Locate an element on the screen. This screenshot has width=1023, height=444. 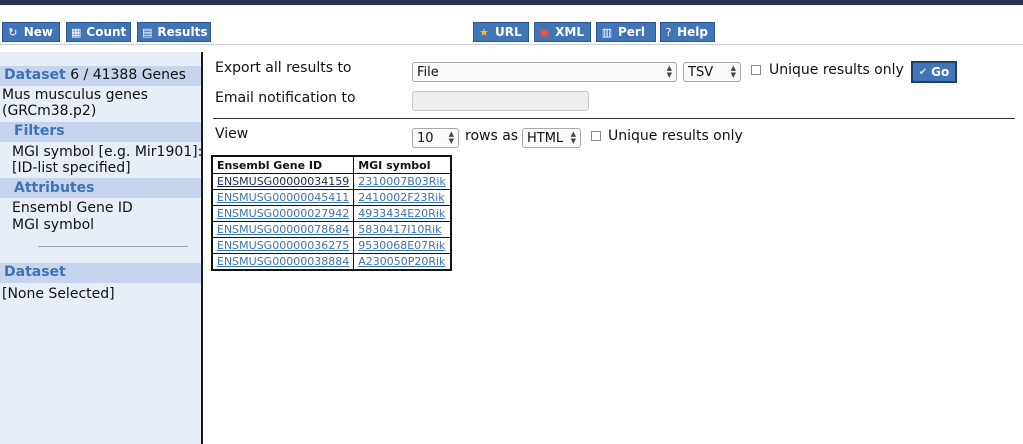
url-button: ★ URL is located at coordinates (501, 32).